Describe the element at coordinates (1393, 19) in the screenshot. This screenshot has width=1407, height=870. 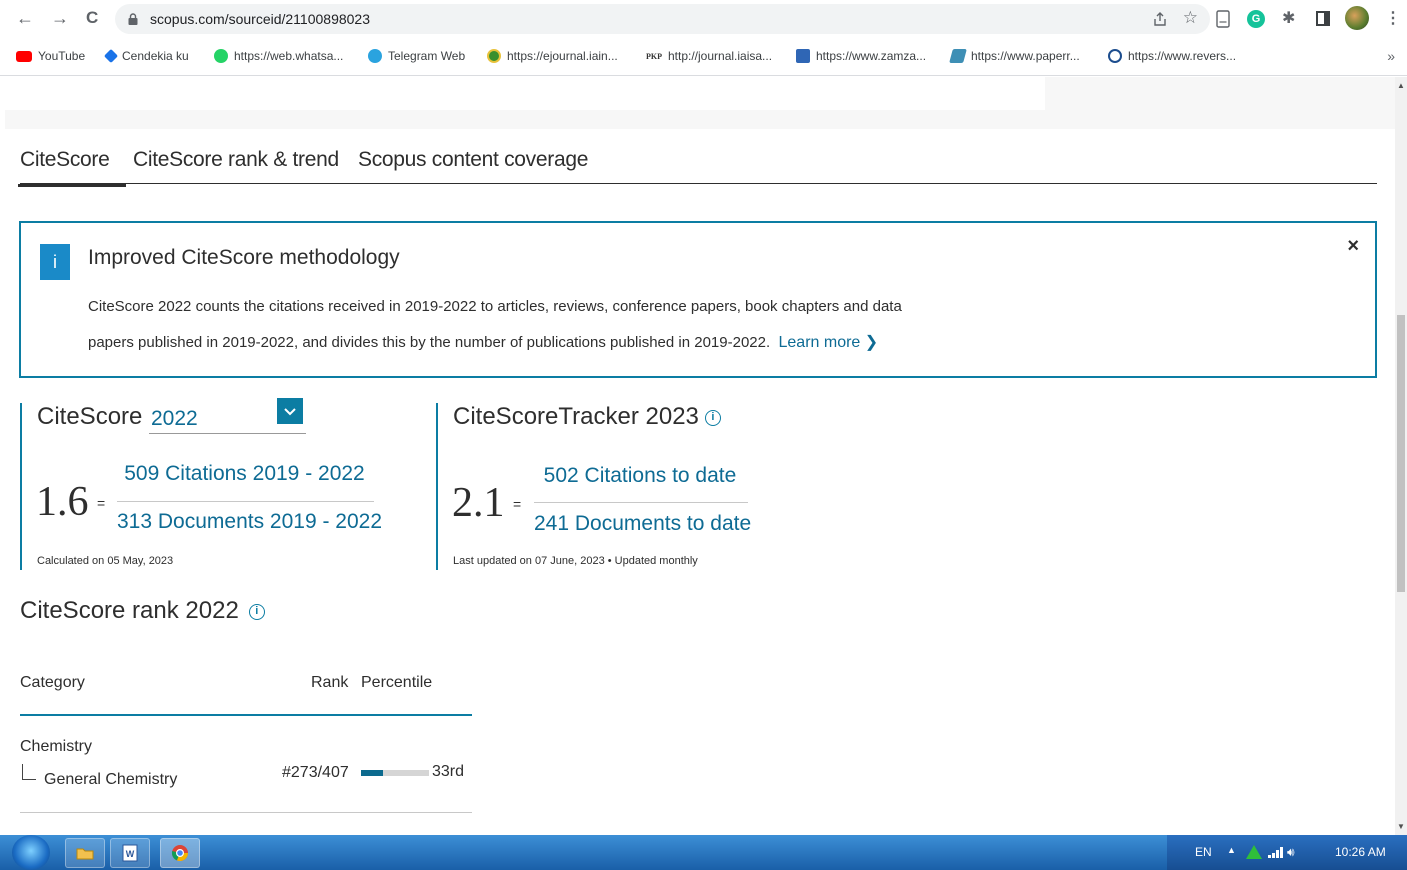
I see `menu-kebab-icon: ⋮` at that location.